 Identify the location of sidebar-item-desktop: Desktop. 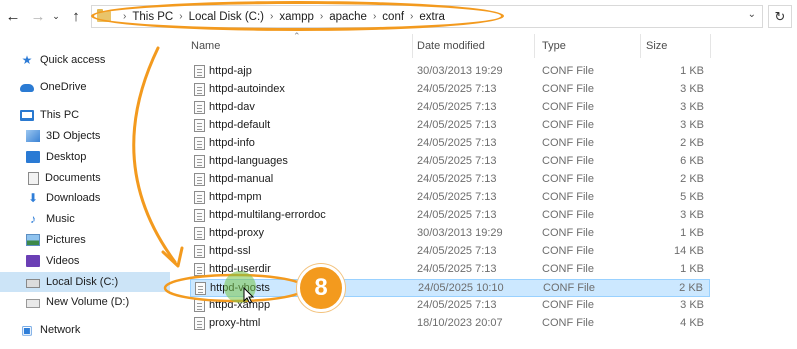
(85, 157).